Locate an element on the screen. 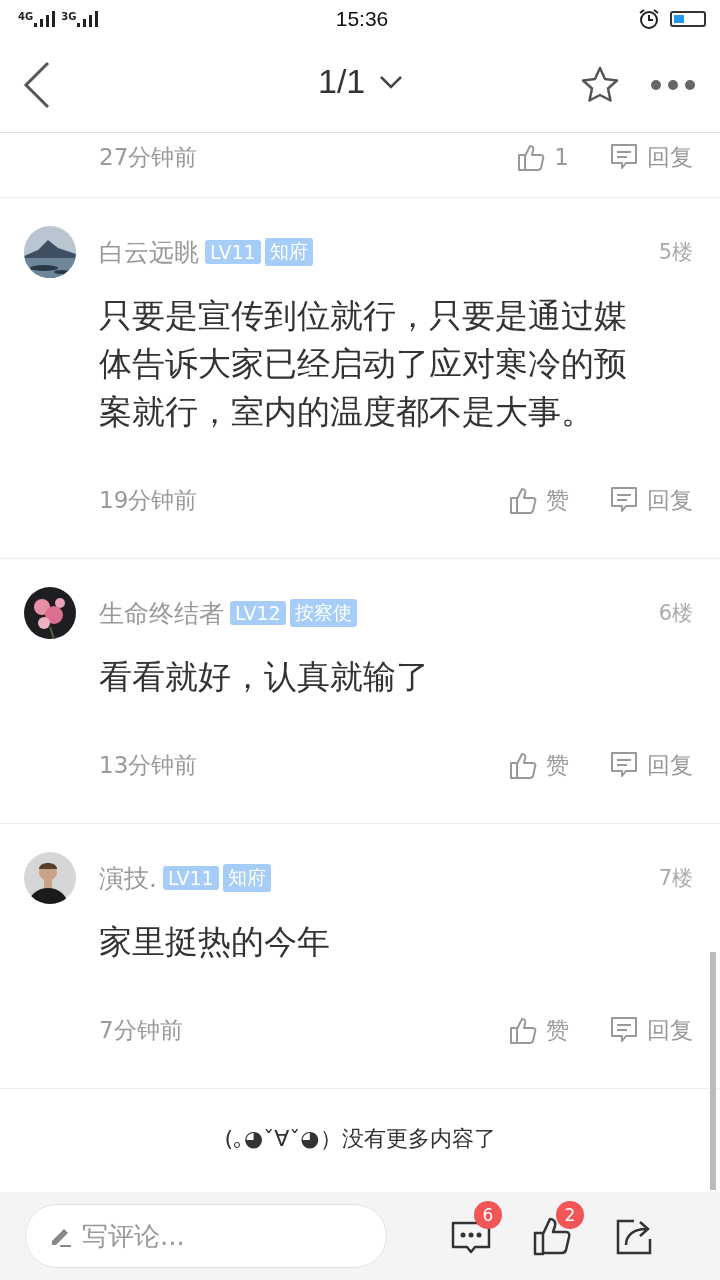  network-label: 4G is located at coordinates (26, 16).